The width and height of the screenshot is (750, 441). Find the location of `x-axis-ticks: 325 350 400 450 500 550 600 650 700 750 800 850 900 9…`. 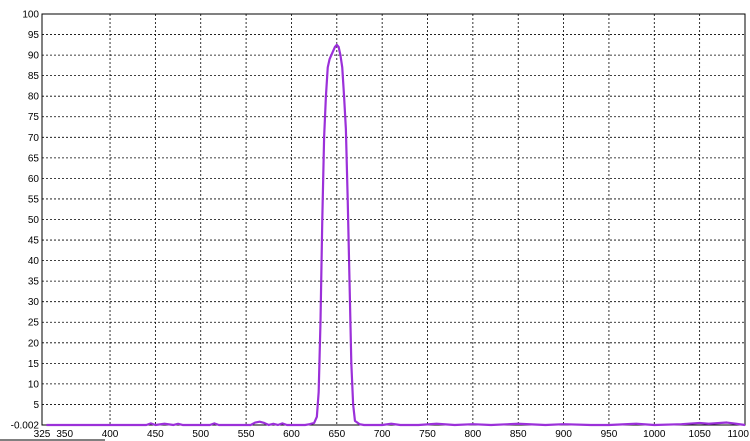

x-axis-ticks: 325 350 400 450 500 550 600 650 700 750 800 850 900 9… is located at coordinates (374, 435).